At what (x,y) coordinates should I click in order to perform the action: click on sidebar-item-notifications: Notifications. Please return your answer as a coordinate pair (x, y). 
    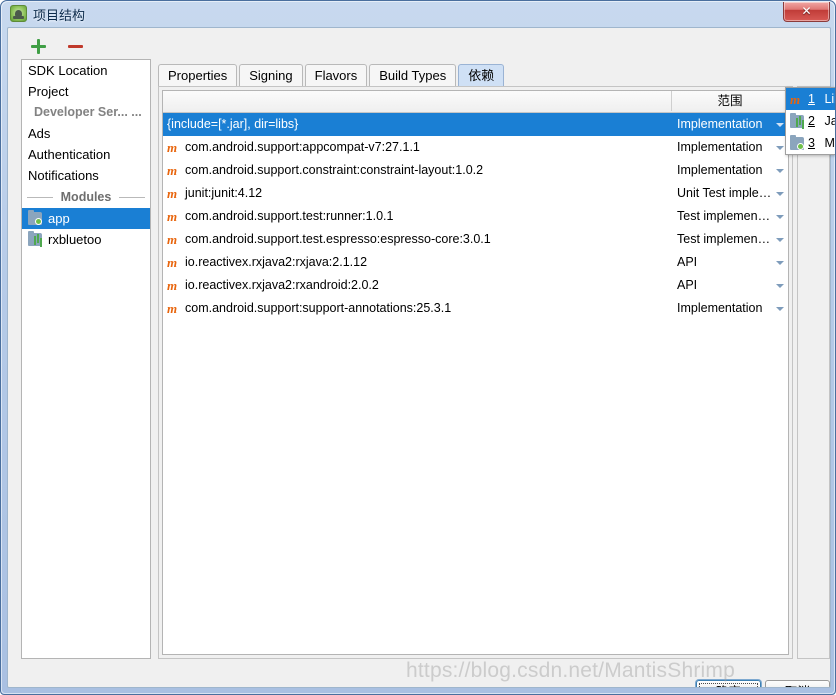
    Looking at the image, I should click on (86, 175).